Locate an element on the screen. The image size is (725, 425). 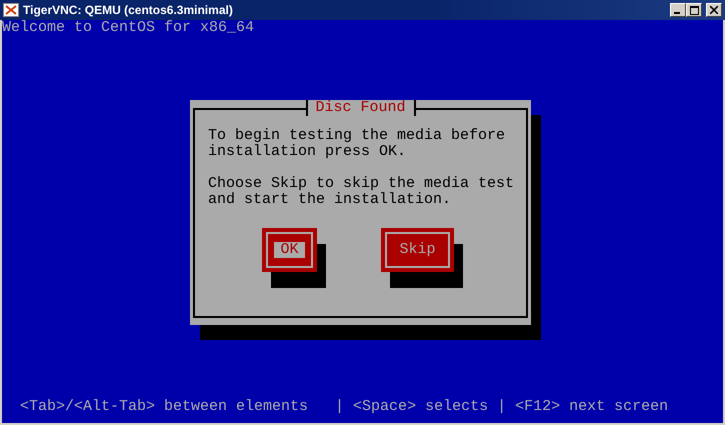
dialog-title: Disc Found is located at coordinates (361, 108).